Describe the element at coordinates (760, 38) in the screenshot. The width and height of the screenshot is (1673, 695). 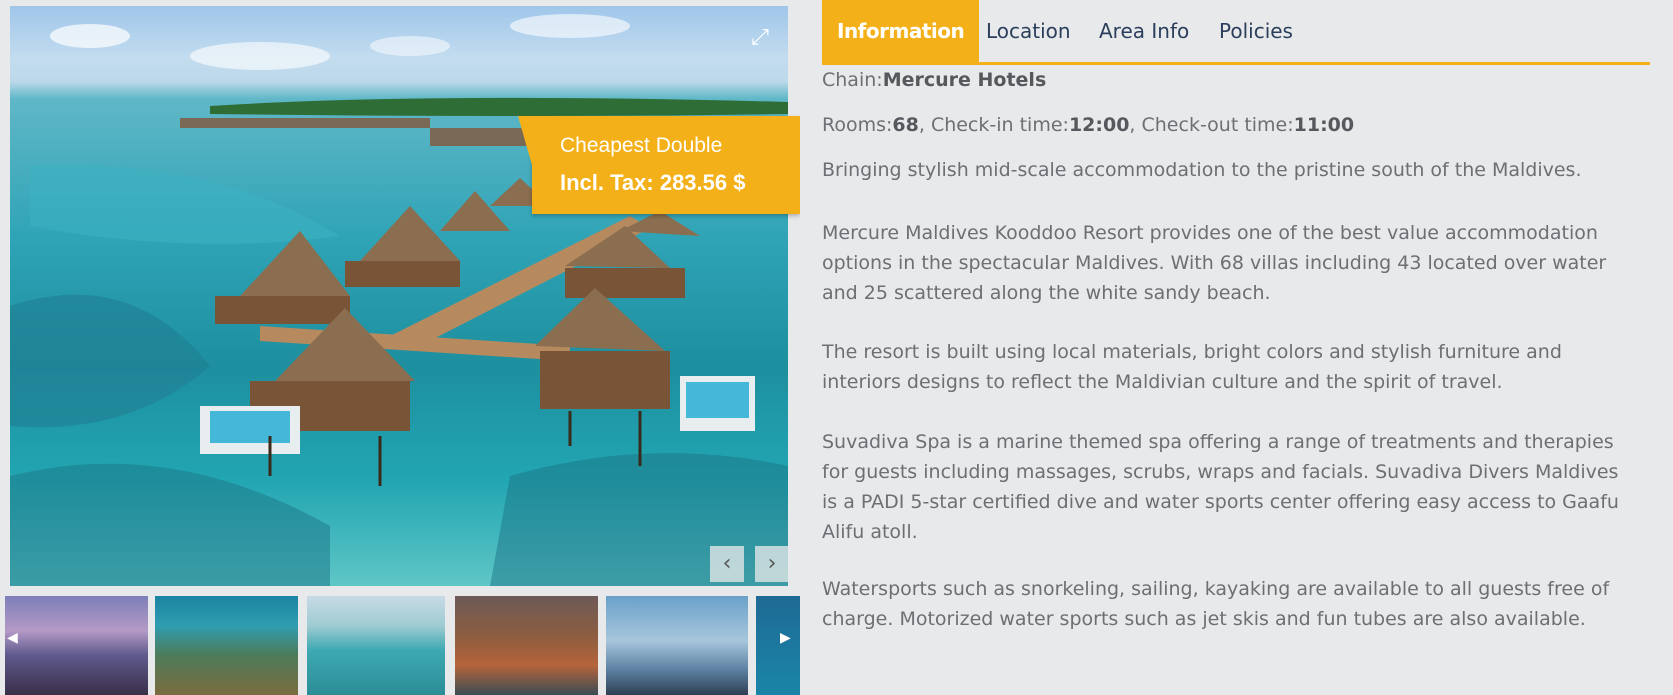
I see `expand-icon: ⤢` at that location.